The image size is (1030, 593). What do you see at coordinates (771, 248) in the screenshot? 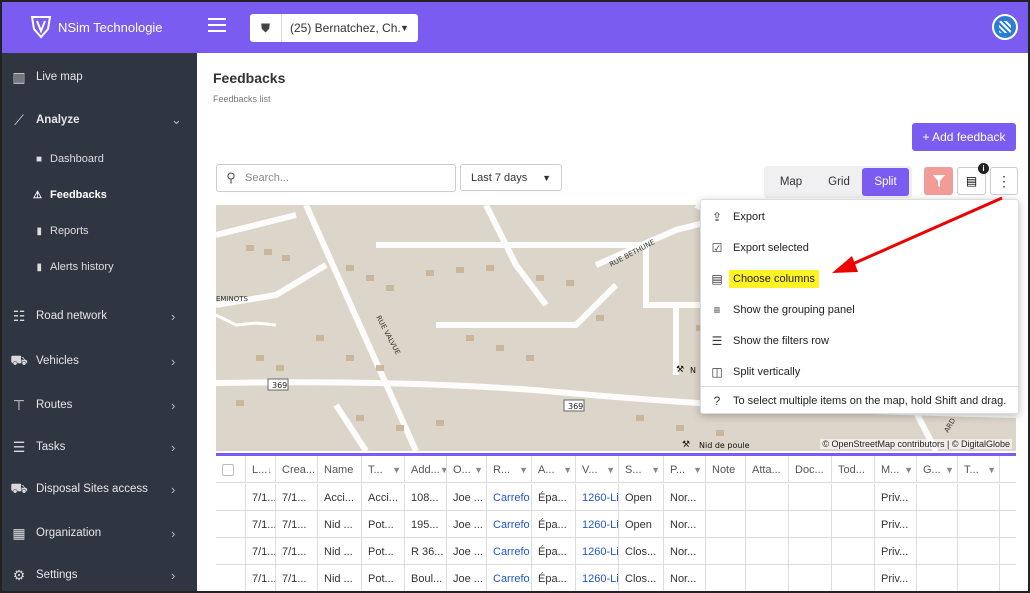
I see `menu-item-label: Export selected` at bounding box center [771, 248].